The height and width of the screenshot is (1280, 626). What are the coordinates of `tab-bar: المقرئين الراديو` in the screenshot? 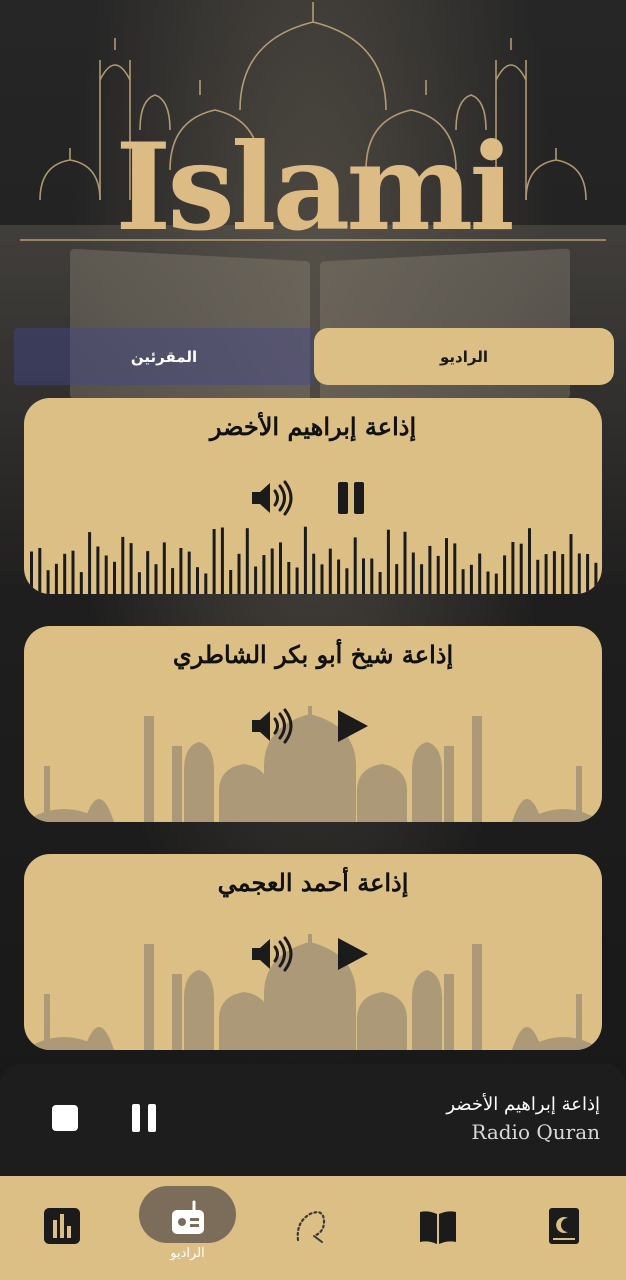 It's located at (314, 356).